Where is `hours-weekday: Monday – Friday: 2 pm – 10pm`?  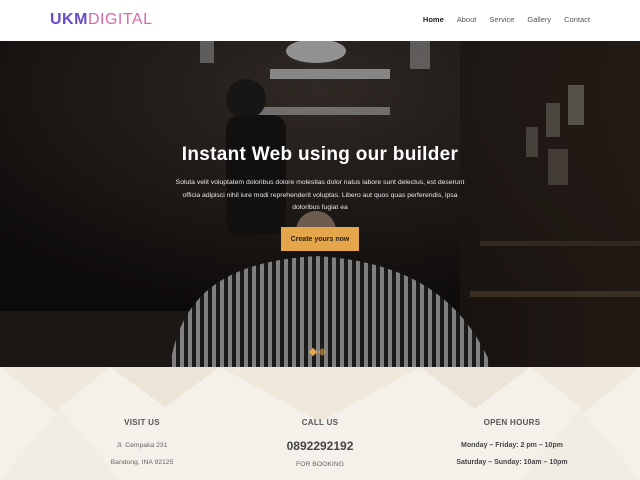 hours-weekday: Monday – Friday: 2 pm – 10pm is located at coordinates (512, 445).